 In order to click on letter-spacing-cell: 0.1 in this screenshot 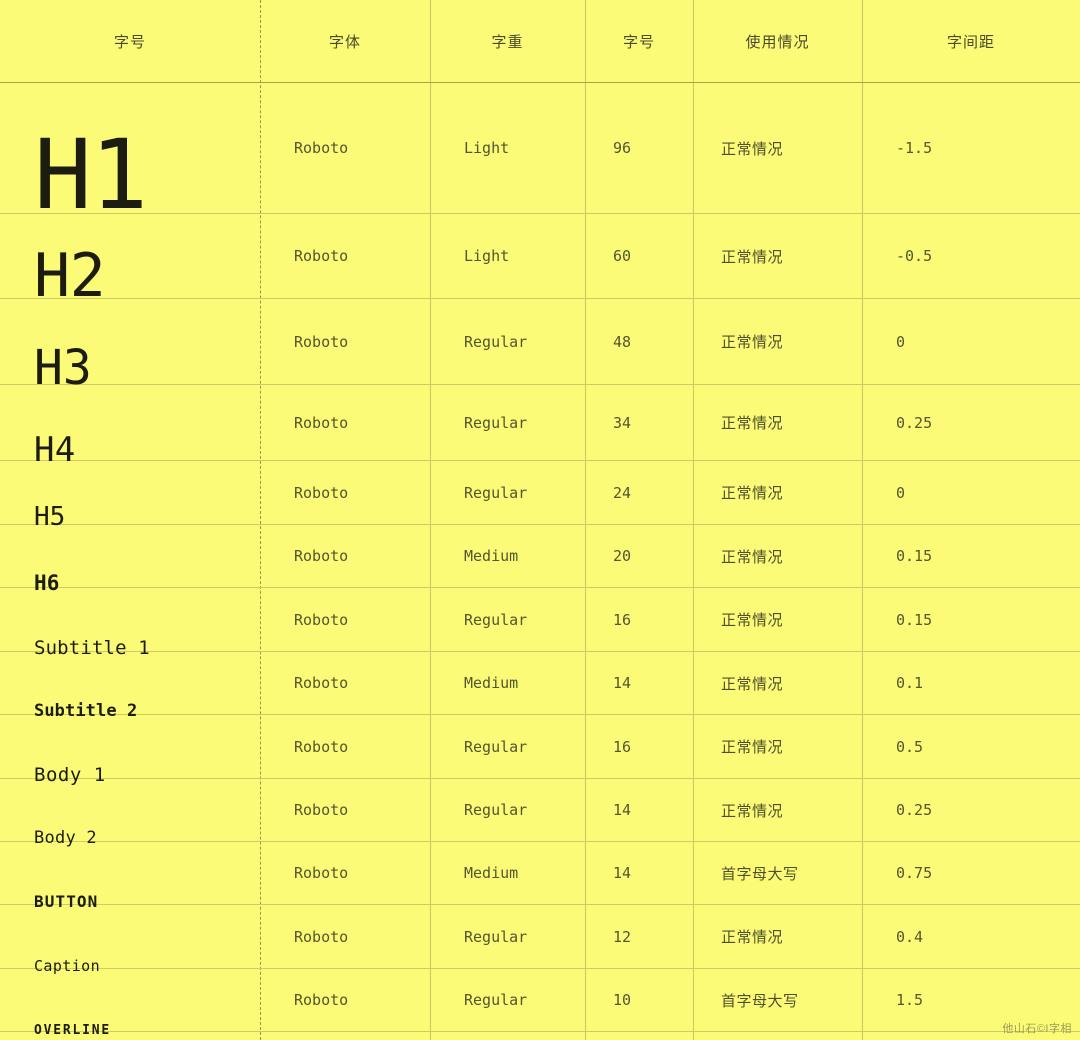, I will do `click(971, 683)`.